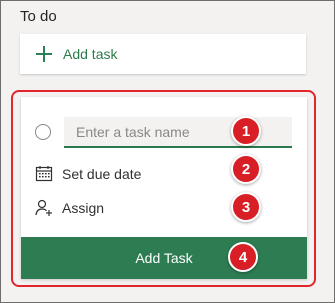 The width and height of the screenshot is (335, 303). I want to click on plus-icon, so click(44, 54).